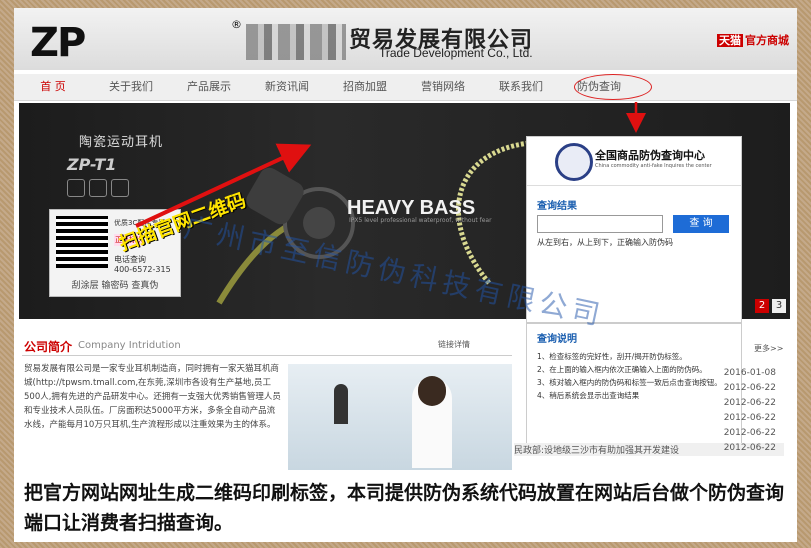 The height and width of the screenshot is (548, 811). What do you see at coordinates (629, 382) in the screenshot?
I see `guide-step: 3、核对输入框内的防伪码和标签一致后点击查询按钮。` at bounding box center [629, 382].